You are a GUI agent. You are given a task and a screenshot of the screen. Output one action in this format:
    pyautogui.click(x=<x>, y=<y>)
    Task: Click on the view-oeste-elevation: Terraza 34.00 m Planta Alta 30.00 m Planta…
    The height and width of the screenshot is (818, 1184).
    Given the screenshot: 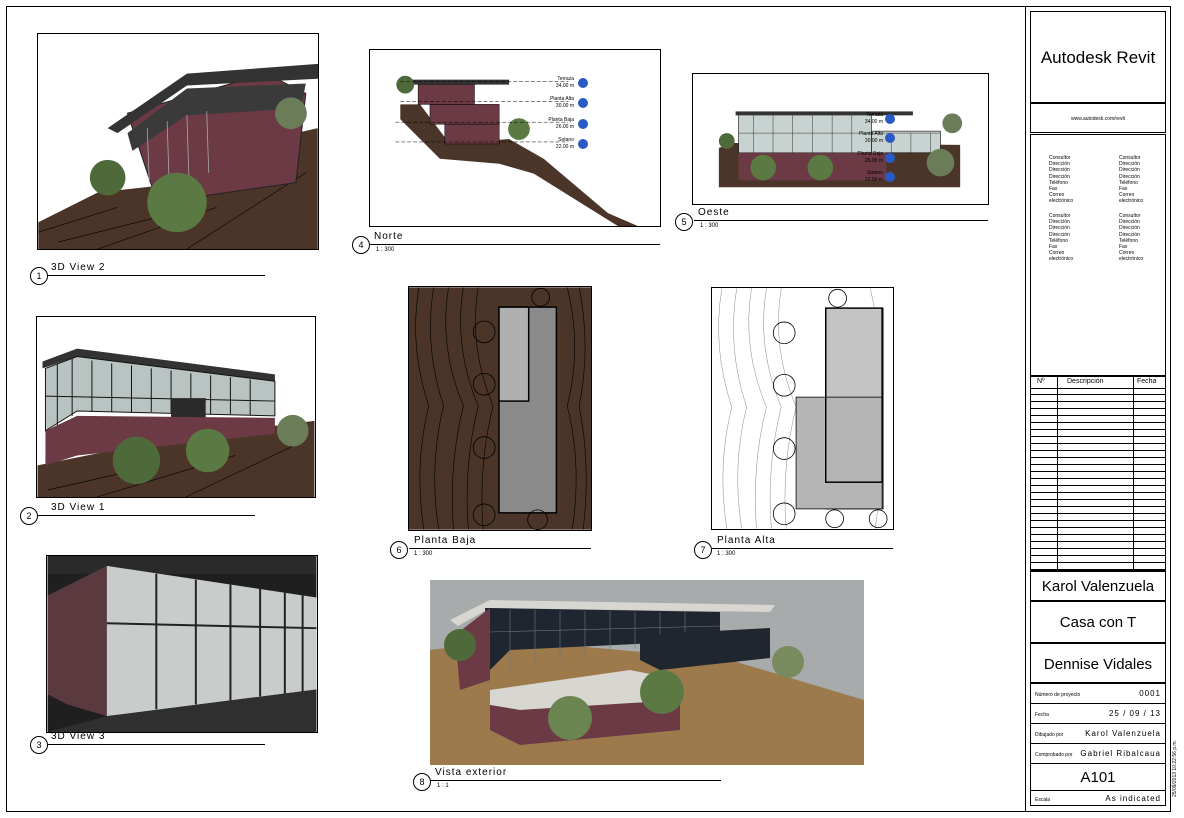 What is the action you would take?
    pyautogui.click(x=840, y=139)
    